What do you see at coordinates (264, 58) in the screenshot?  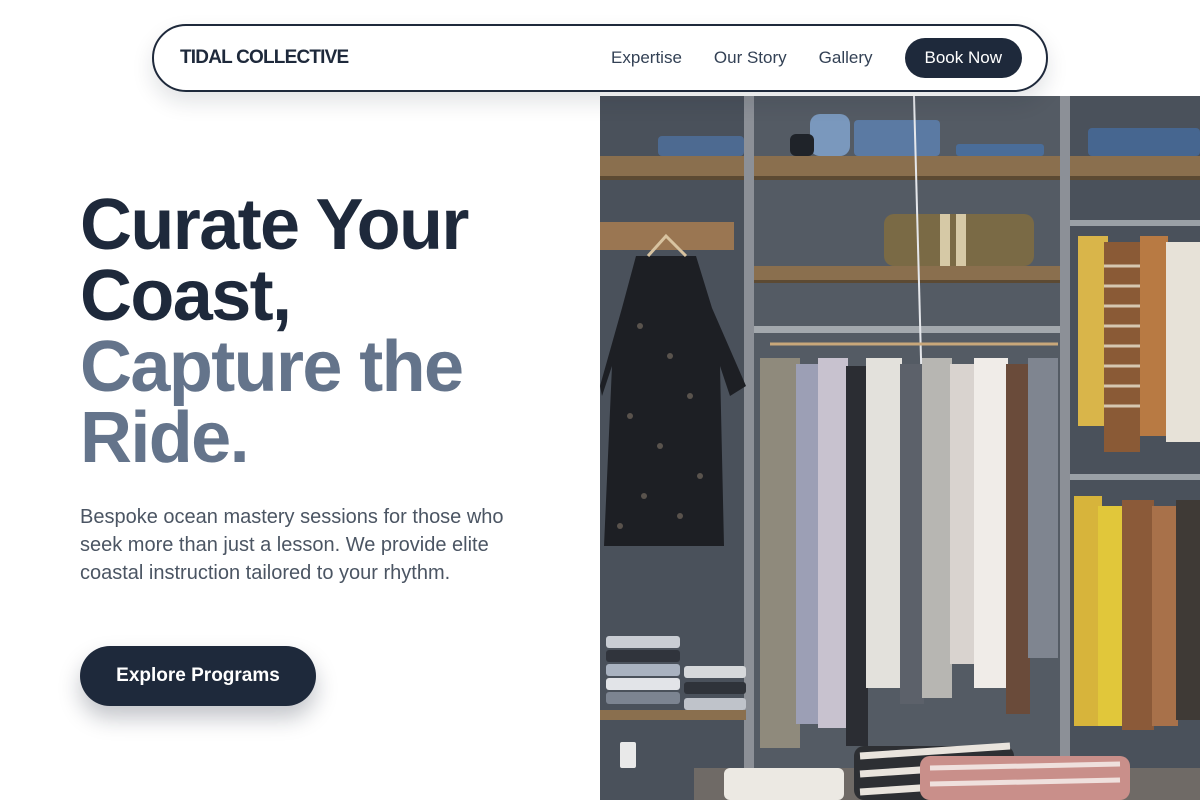 I see `brand-logo: TIDAL COLLECTIVE` at bounding box center [264, 58].